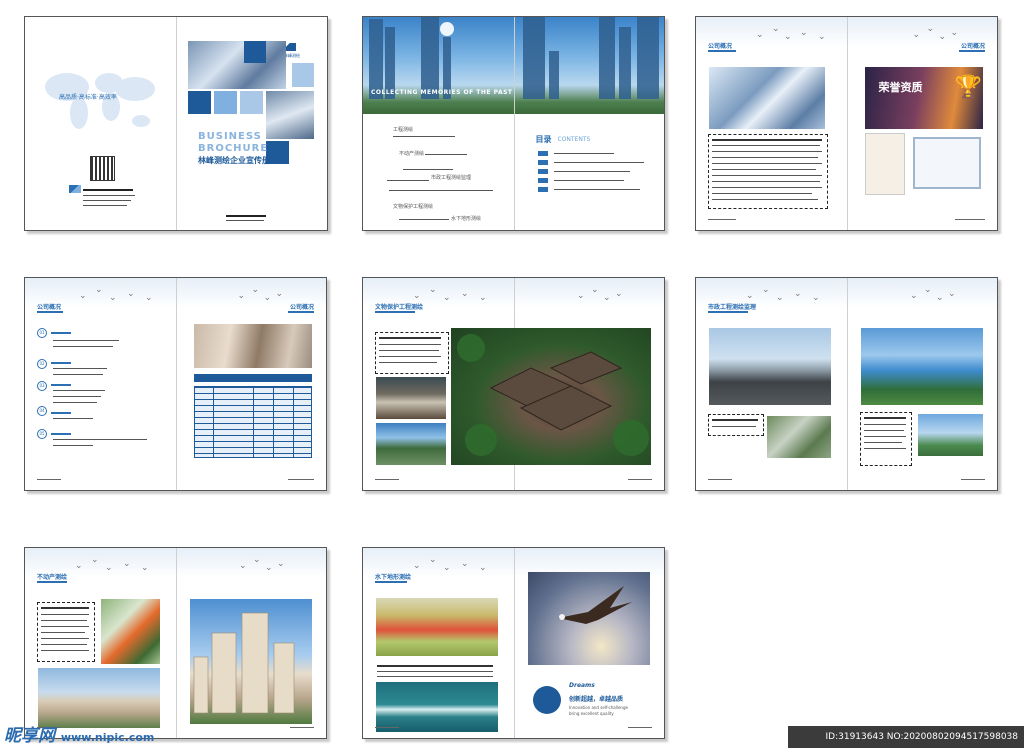  I want to click on road-photo, so click(770, 366).